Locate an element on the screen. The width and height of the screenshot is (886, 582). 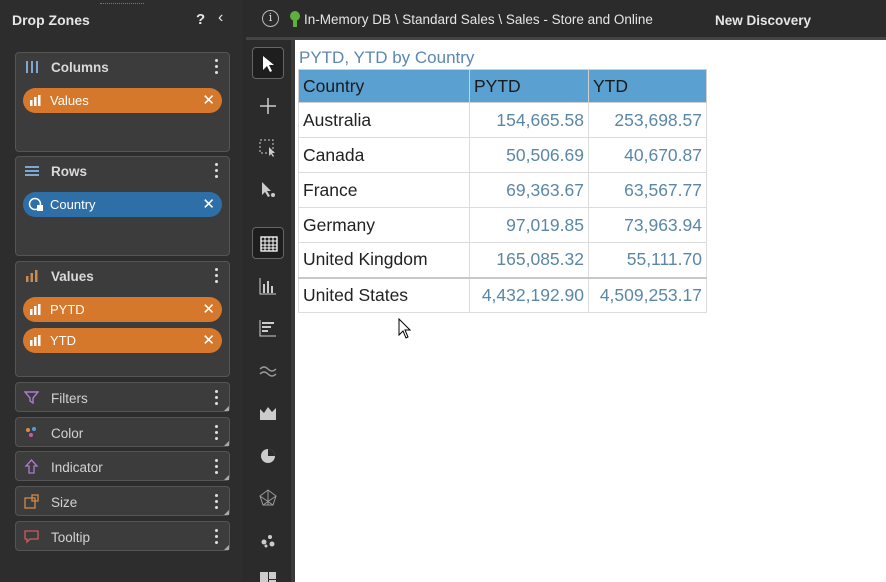
radar-chart-tool is located at coordinates (268, 498).